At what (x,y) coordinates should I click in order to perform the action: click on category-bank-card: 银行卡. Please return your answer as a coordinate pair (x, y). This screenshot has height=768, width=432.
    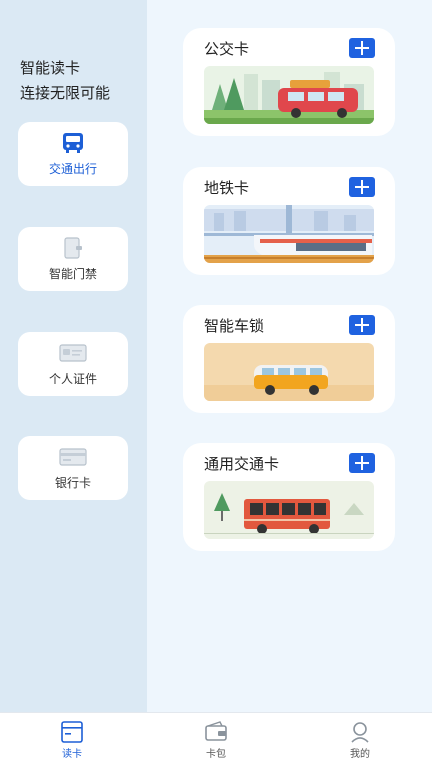
    Looking at the image, I should click on (73, 468).